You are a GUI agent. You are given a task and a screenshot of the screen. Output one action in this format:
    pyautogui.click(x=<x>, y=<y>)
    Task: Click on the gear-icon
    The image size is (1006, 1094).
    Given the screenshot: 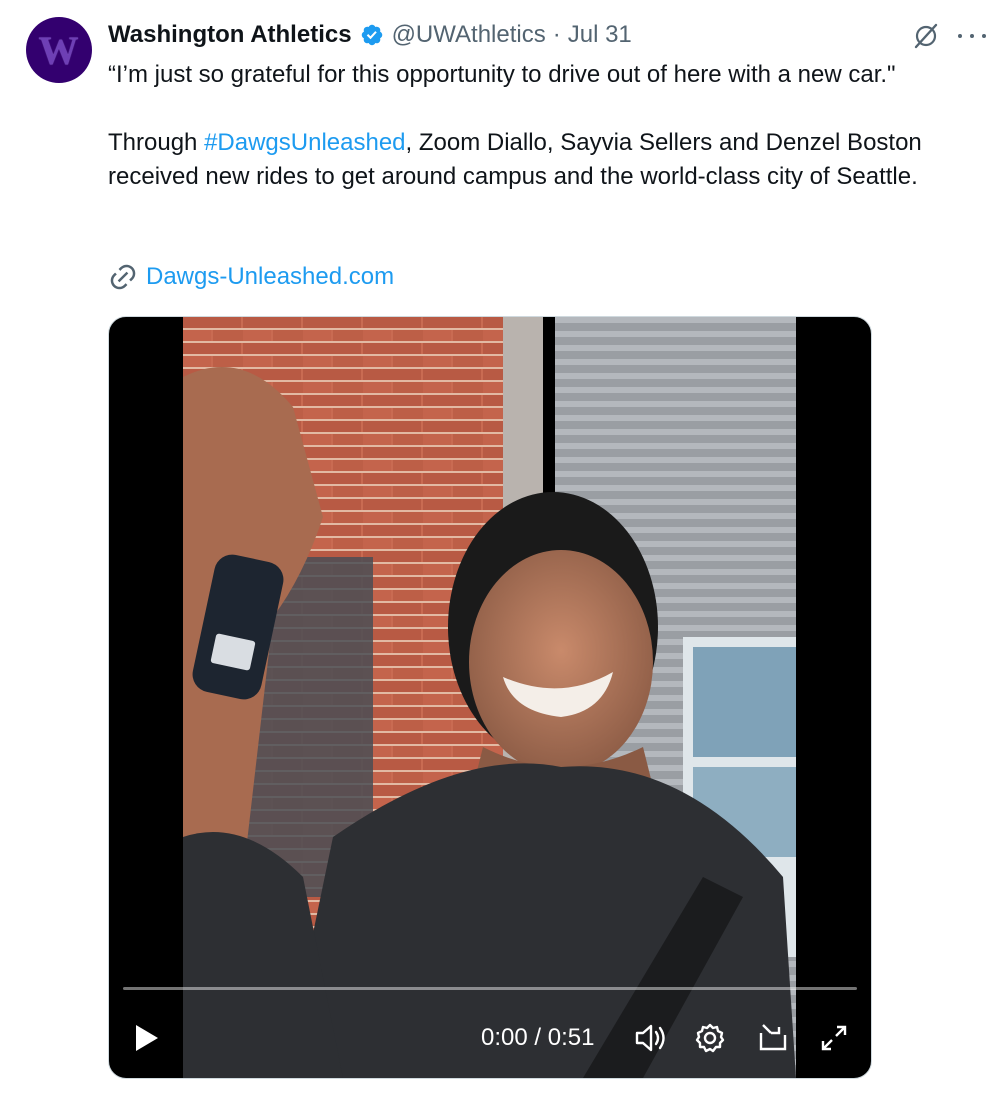 What is the action you would take?
    pyautogui.click(x=710, y=1038)
    